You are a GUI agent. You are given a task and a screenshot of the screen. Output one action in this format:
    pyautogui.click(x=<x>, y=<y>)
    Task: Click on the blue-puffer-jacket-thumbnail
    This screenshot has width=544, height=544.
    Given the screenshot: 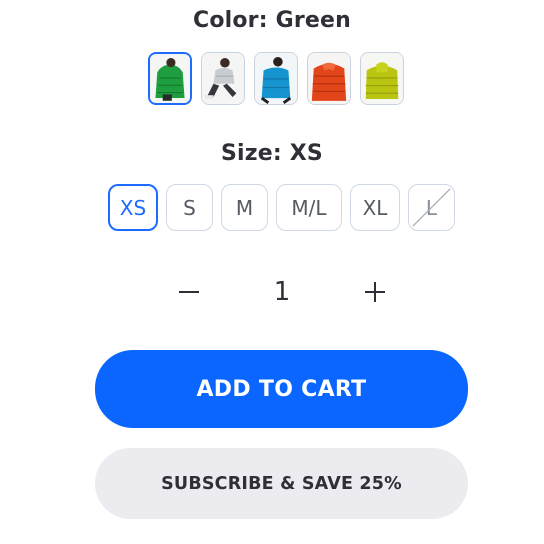 What is the action you would take?
    pyautogui.click(x=276, y=78)
    